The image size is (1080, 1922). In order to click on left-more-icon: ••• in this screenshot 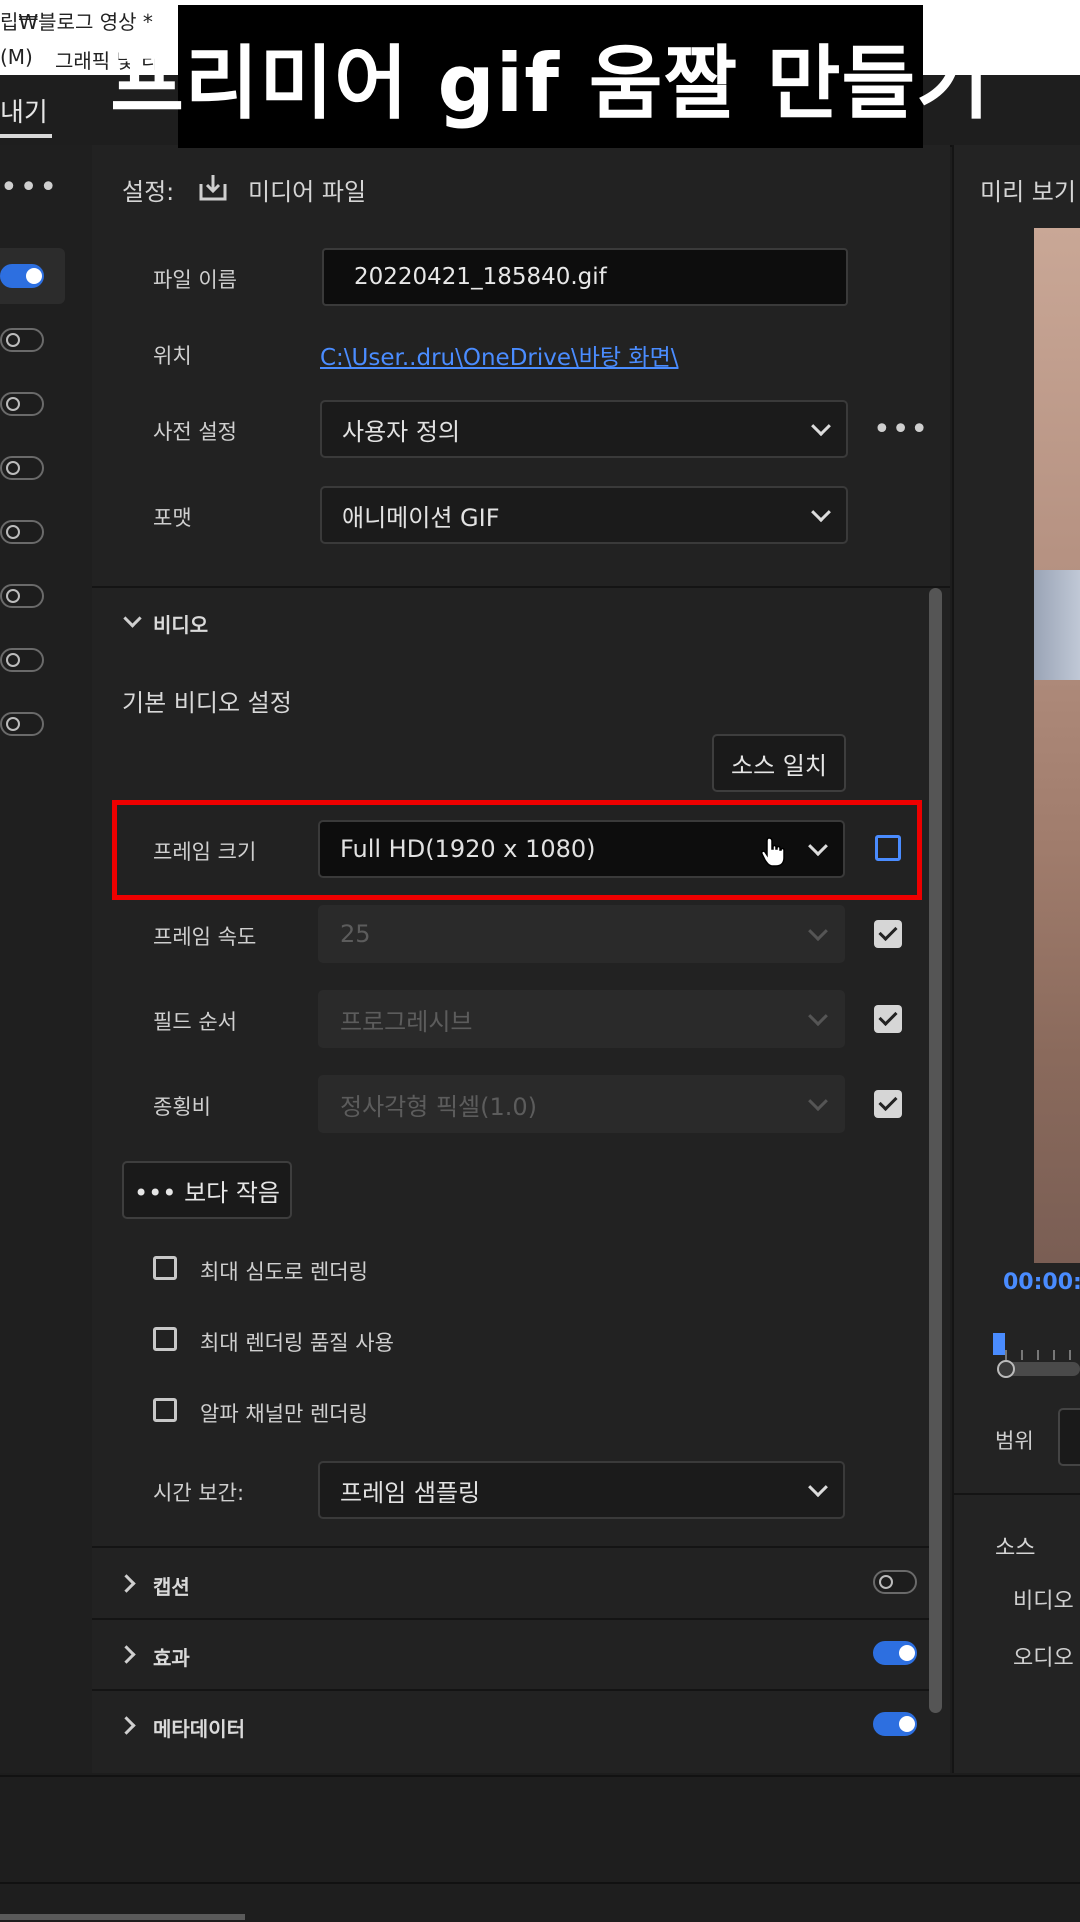, I will do `click(29, 187)`.